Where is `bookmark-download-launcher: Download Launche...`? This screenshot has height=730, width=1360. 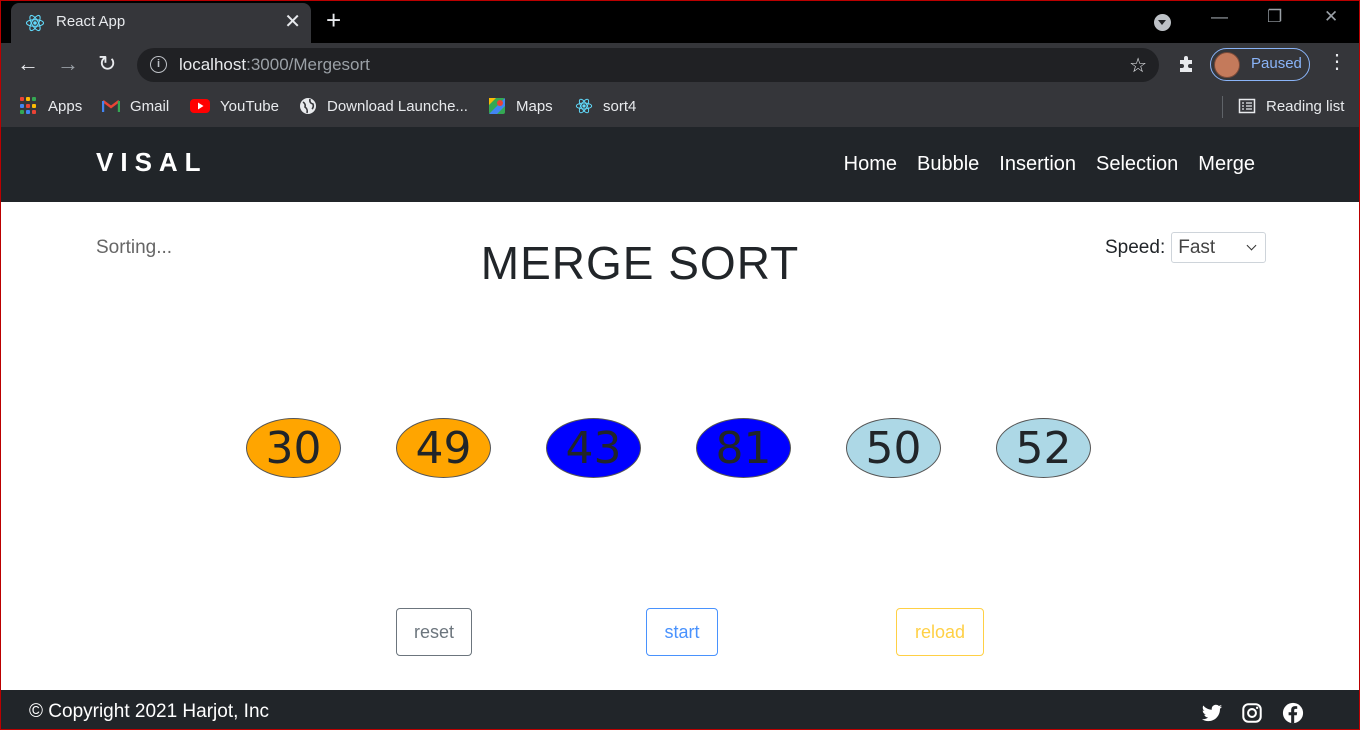 bookmark-download-launcher: Download Launche... is located at coordinates (383, 106).